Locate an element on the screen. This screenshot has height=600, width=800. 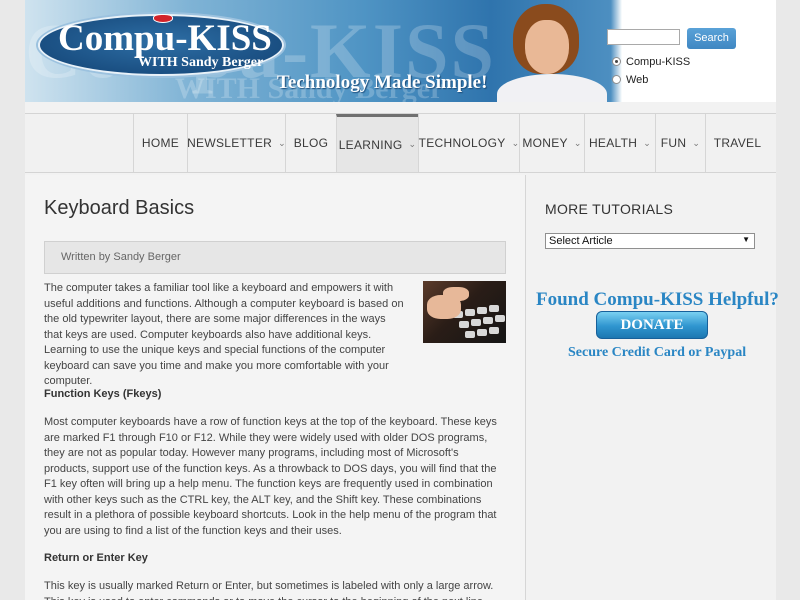
nav-label: TRAVEL is located at coordinates (737, 143).